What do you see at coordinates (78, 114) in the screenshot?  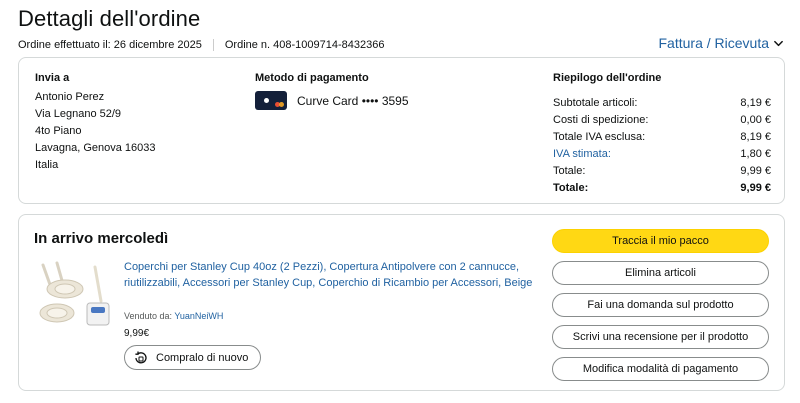 I see `address-line: Via Legnano 52/9` at bounding box center [78, 114].